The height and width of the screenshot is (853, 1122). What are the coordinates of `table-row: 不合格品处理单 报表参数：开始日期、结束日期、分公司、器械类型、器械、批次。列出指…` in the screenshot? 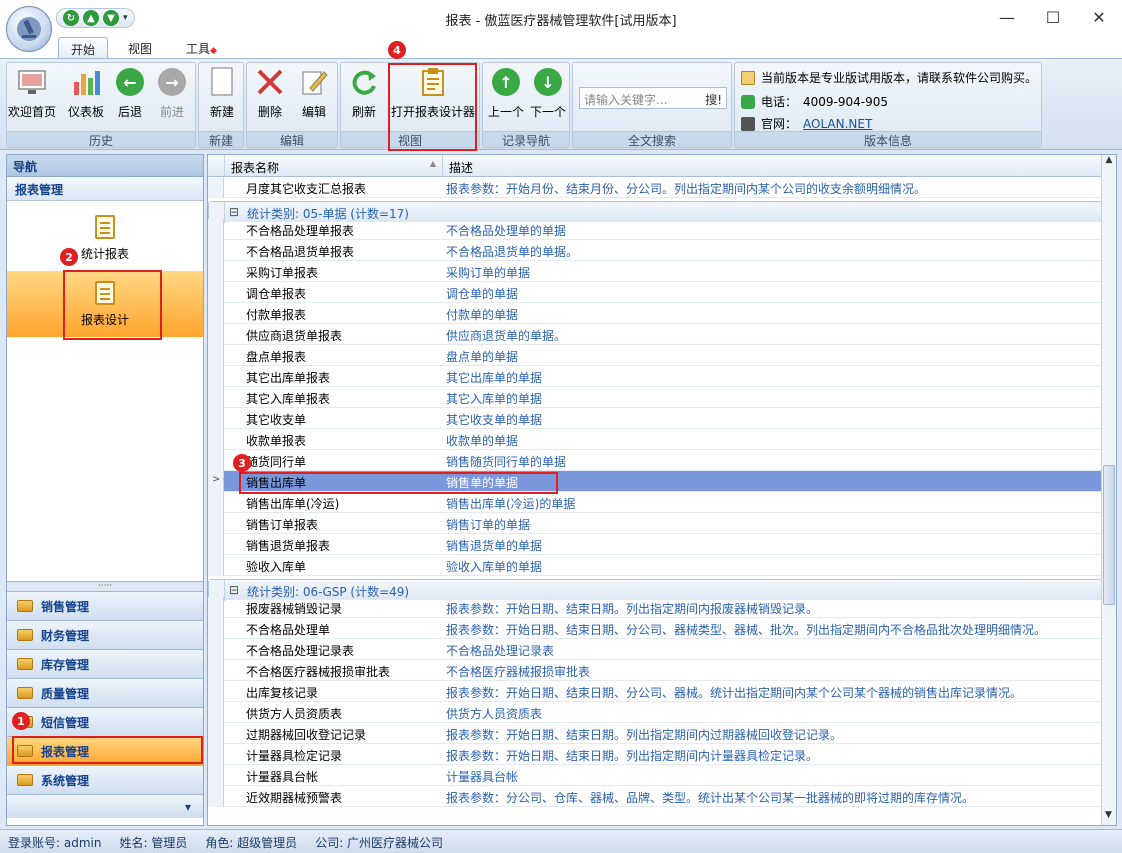 It's located at (655, 628).